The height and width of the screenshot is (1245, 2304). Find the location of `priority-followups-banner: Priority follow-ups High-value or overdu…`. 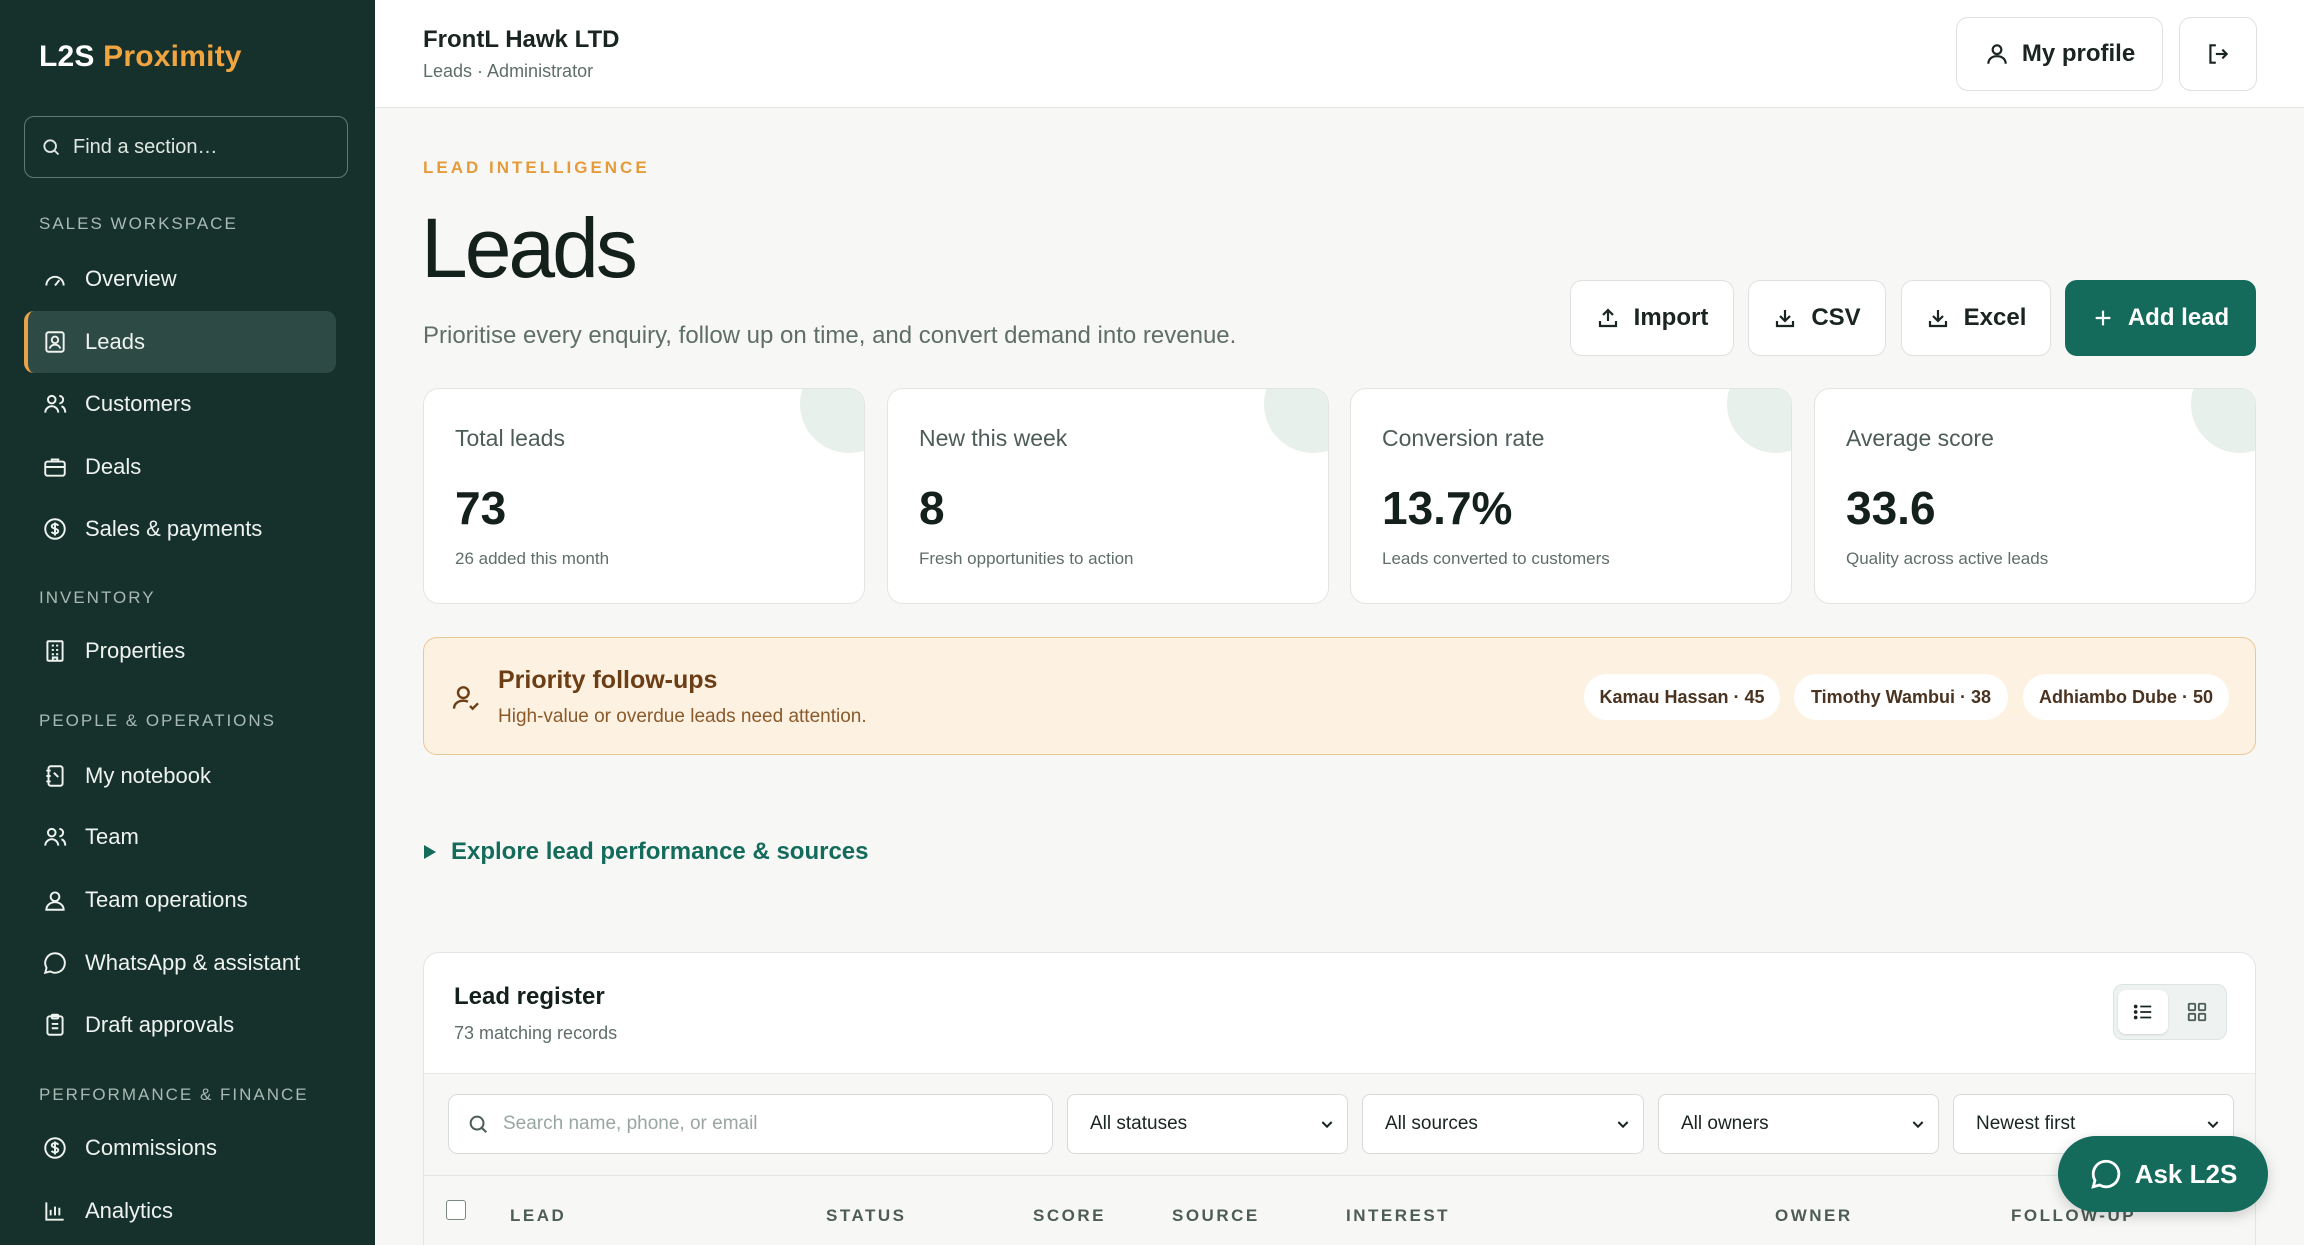

priority-followups-banner: Priority follow-ups High-value or overdu… is located at coordinates (1339, 696).